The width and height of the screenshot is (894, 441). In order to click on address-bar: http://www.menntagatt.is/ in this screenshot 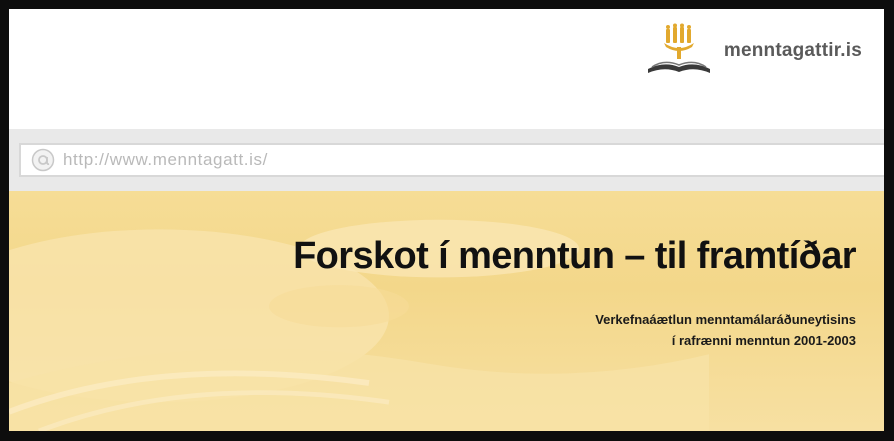, I will do `click(451, 160)`.